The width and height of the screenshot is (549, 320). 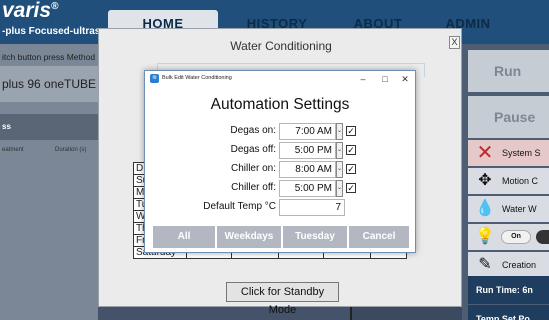 I want to click on light-toggle-row: 💡 On, so click(x=508, y=237).